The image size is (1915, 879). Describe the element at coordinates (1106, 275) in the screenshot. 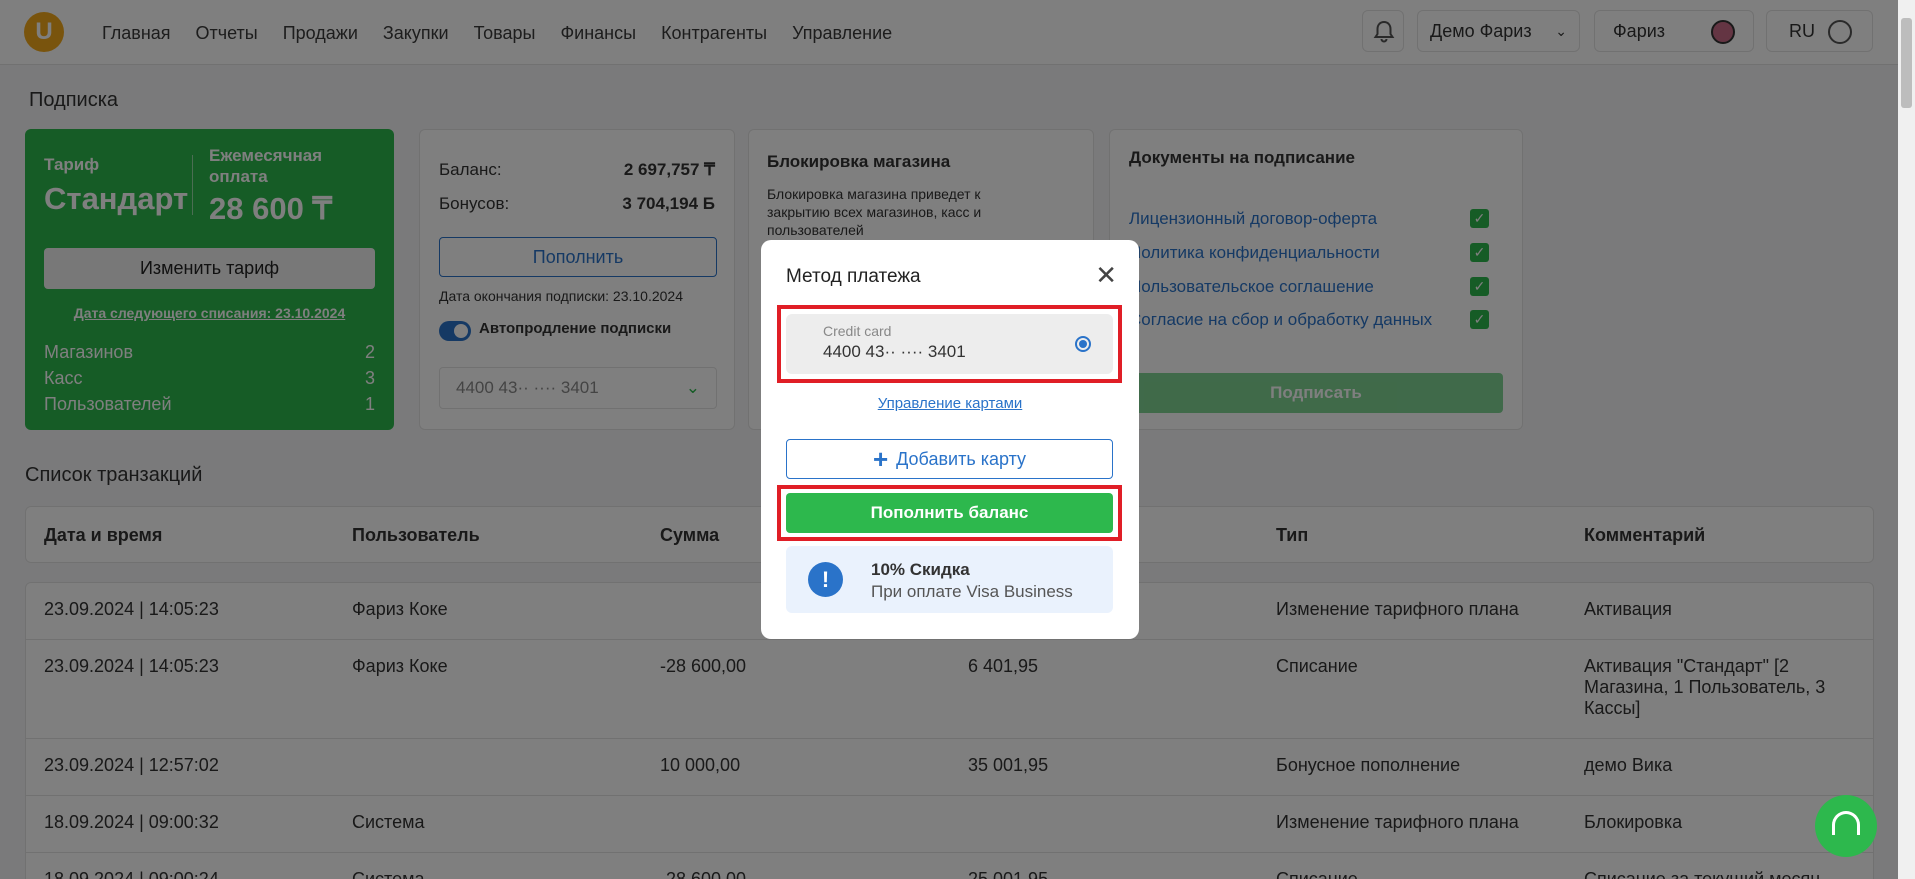

I see `close-icon: ✕` at that location.